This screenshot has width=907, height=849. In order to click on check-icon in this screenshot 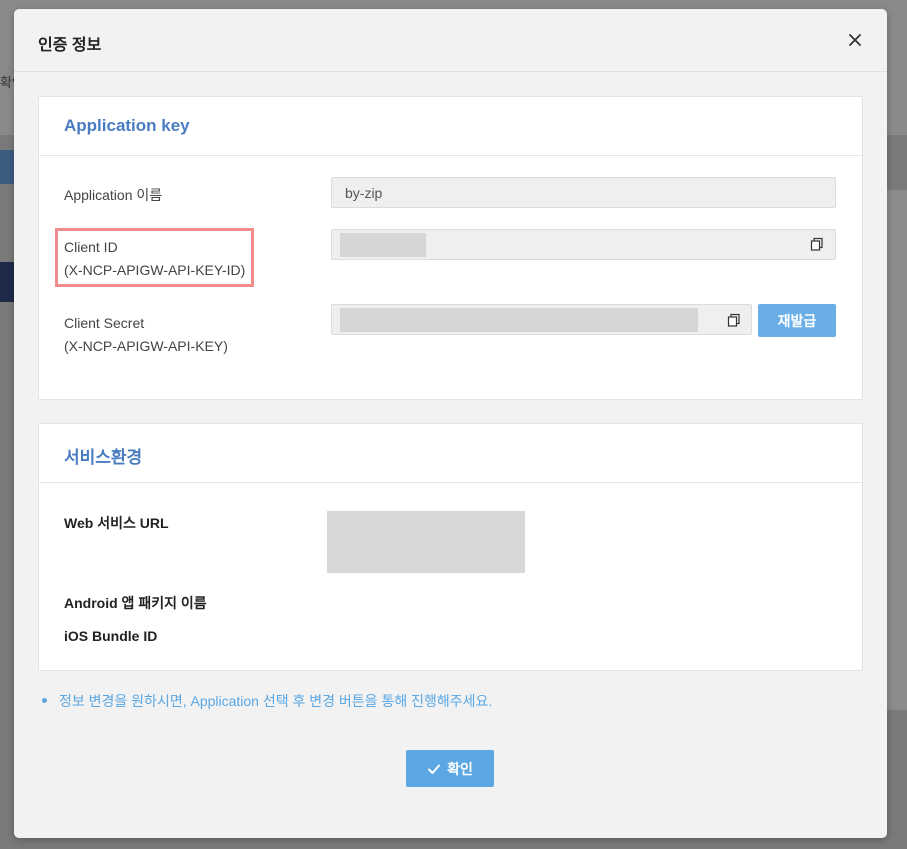, I will do `click(434, 769)`.